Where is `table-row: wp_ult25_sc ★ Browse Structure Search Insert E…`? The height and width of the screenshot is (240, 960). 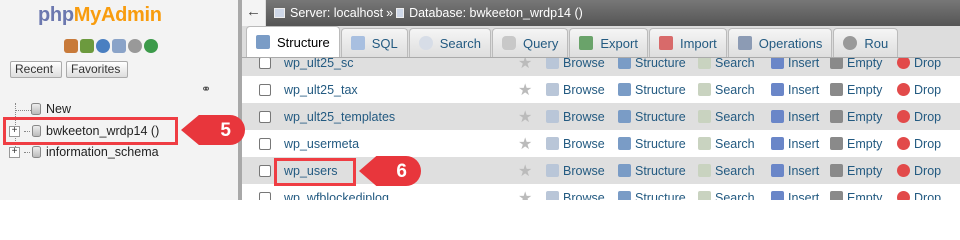
table-row: wp_ult25_sc ★ Browse Structure Search Insert E… is located at coordinates (601, 67).